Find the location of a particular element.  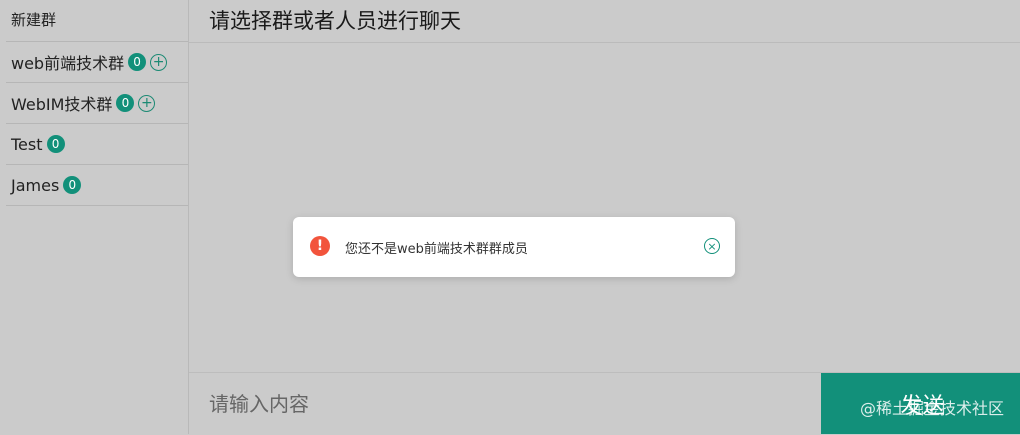

error-icon: ! is located at coordinates (320, 246).